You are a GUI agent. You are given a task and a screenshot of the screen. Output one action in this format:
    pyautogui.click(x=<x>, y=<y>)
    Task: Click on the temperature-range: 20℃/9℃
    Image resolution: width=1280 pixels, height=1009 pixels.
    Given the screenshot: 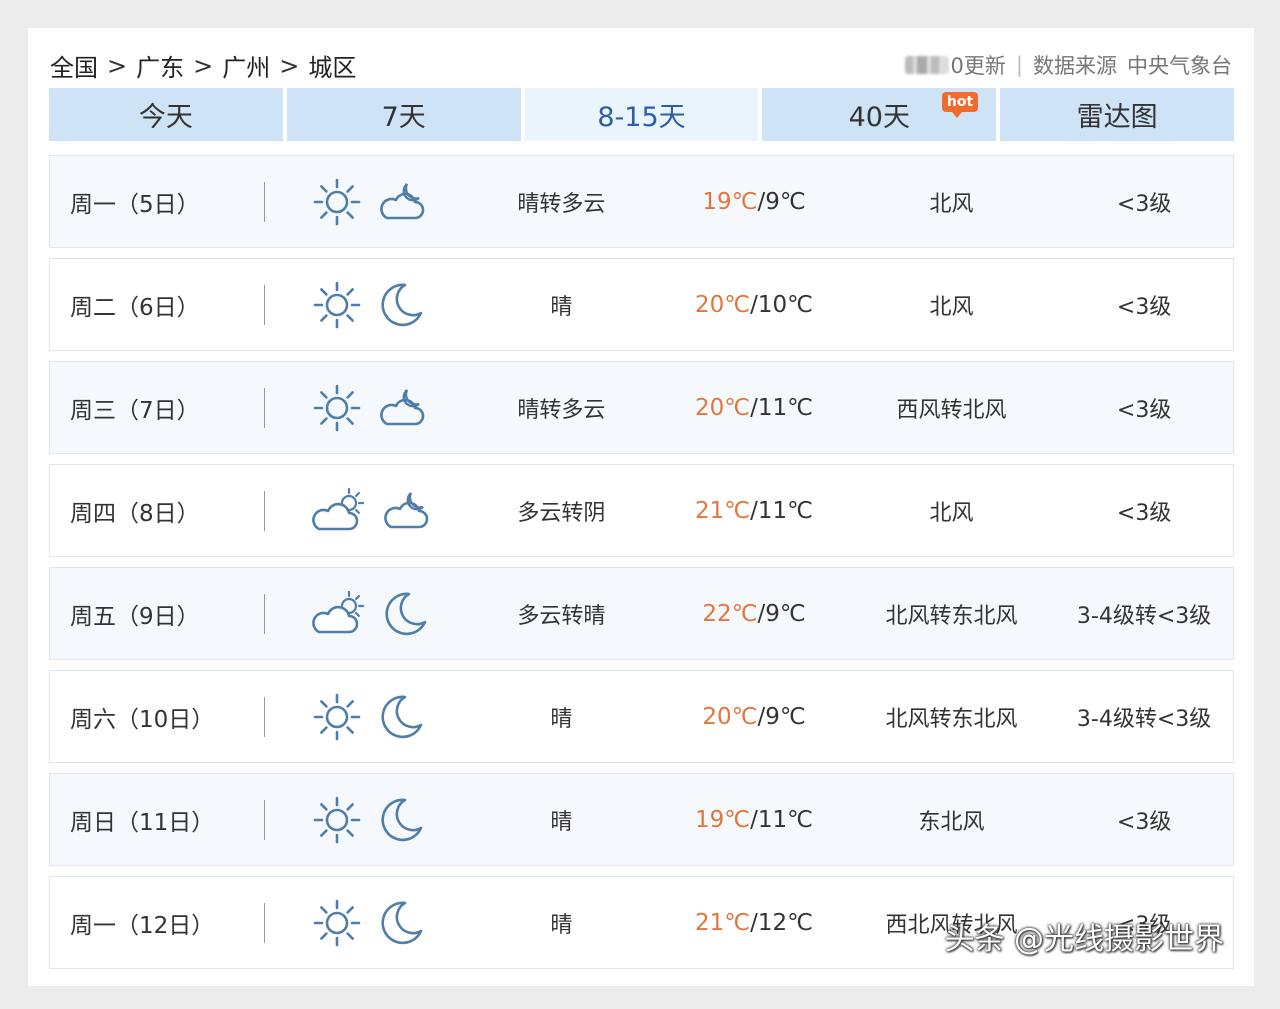 What is the action you would take?
    pyautogui.click(x=754, y=717)
    